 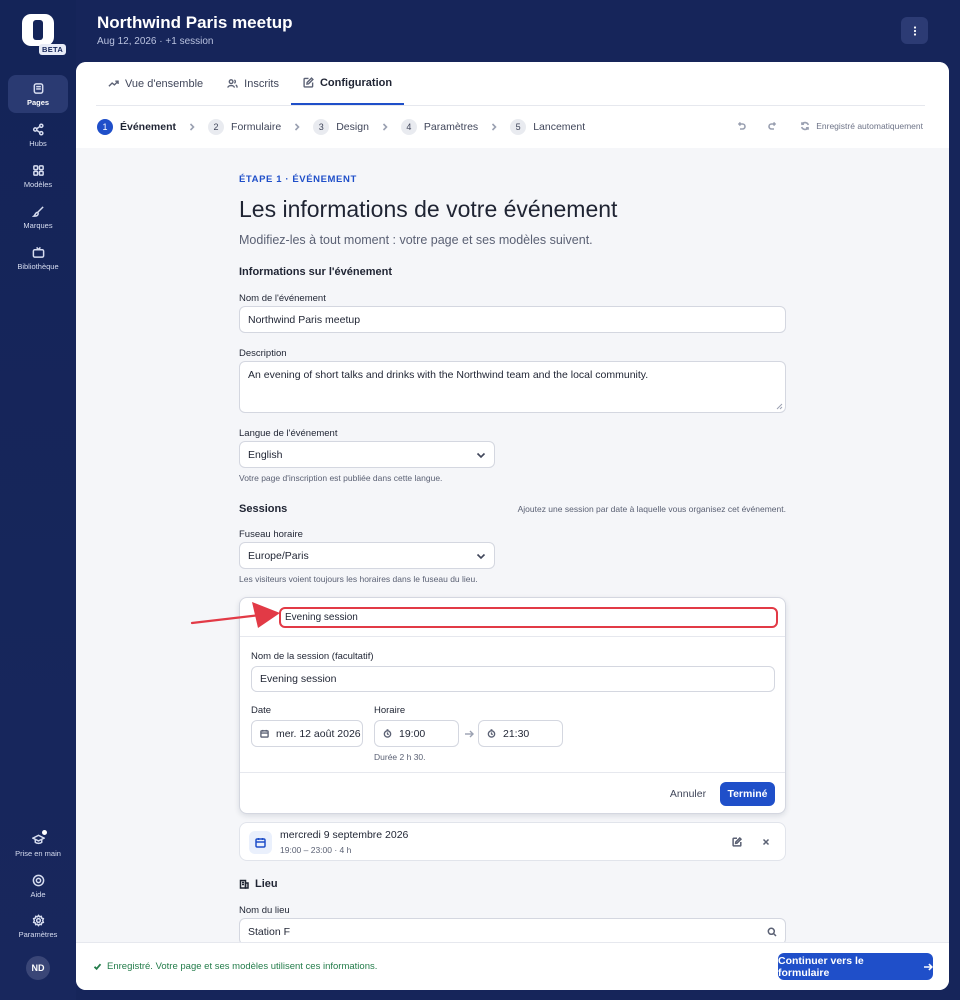 I want to click on nav-item-parametres: Paramètres, so click(x=38, y=926).